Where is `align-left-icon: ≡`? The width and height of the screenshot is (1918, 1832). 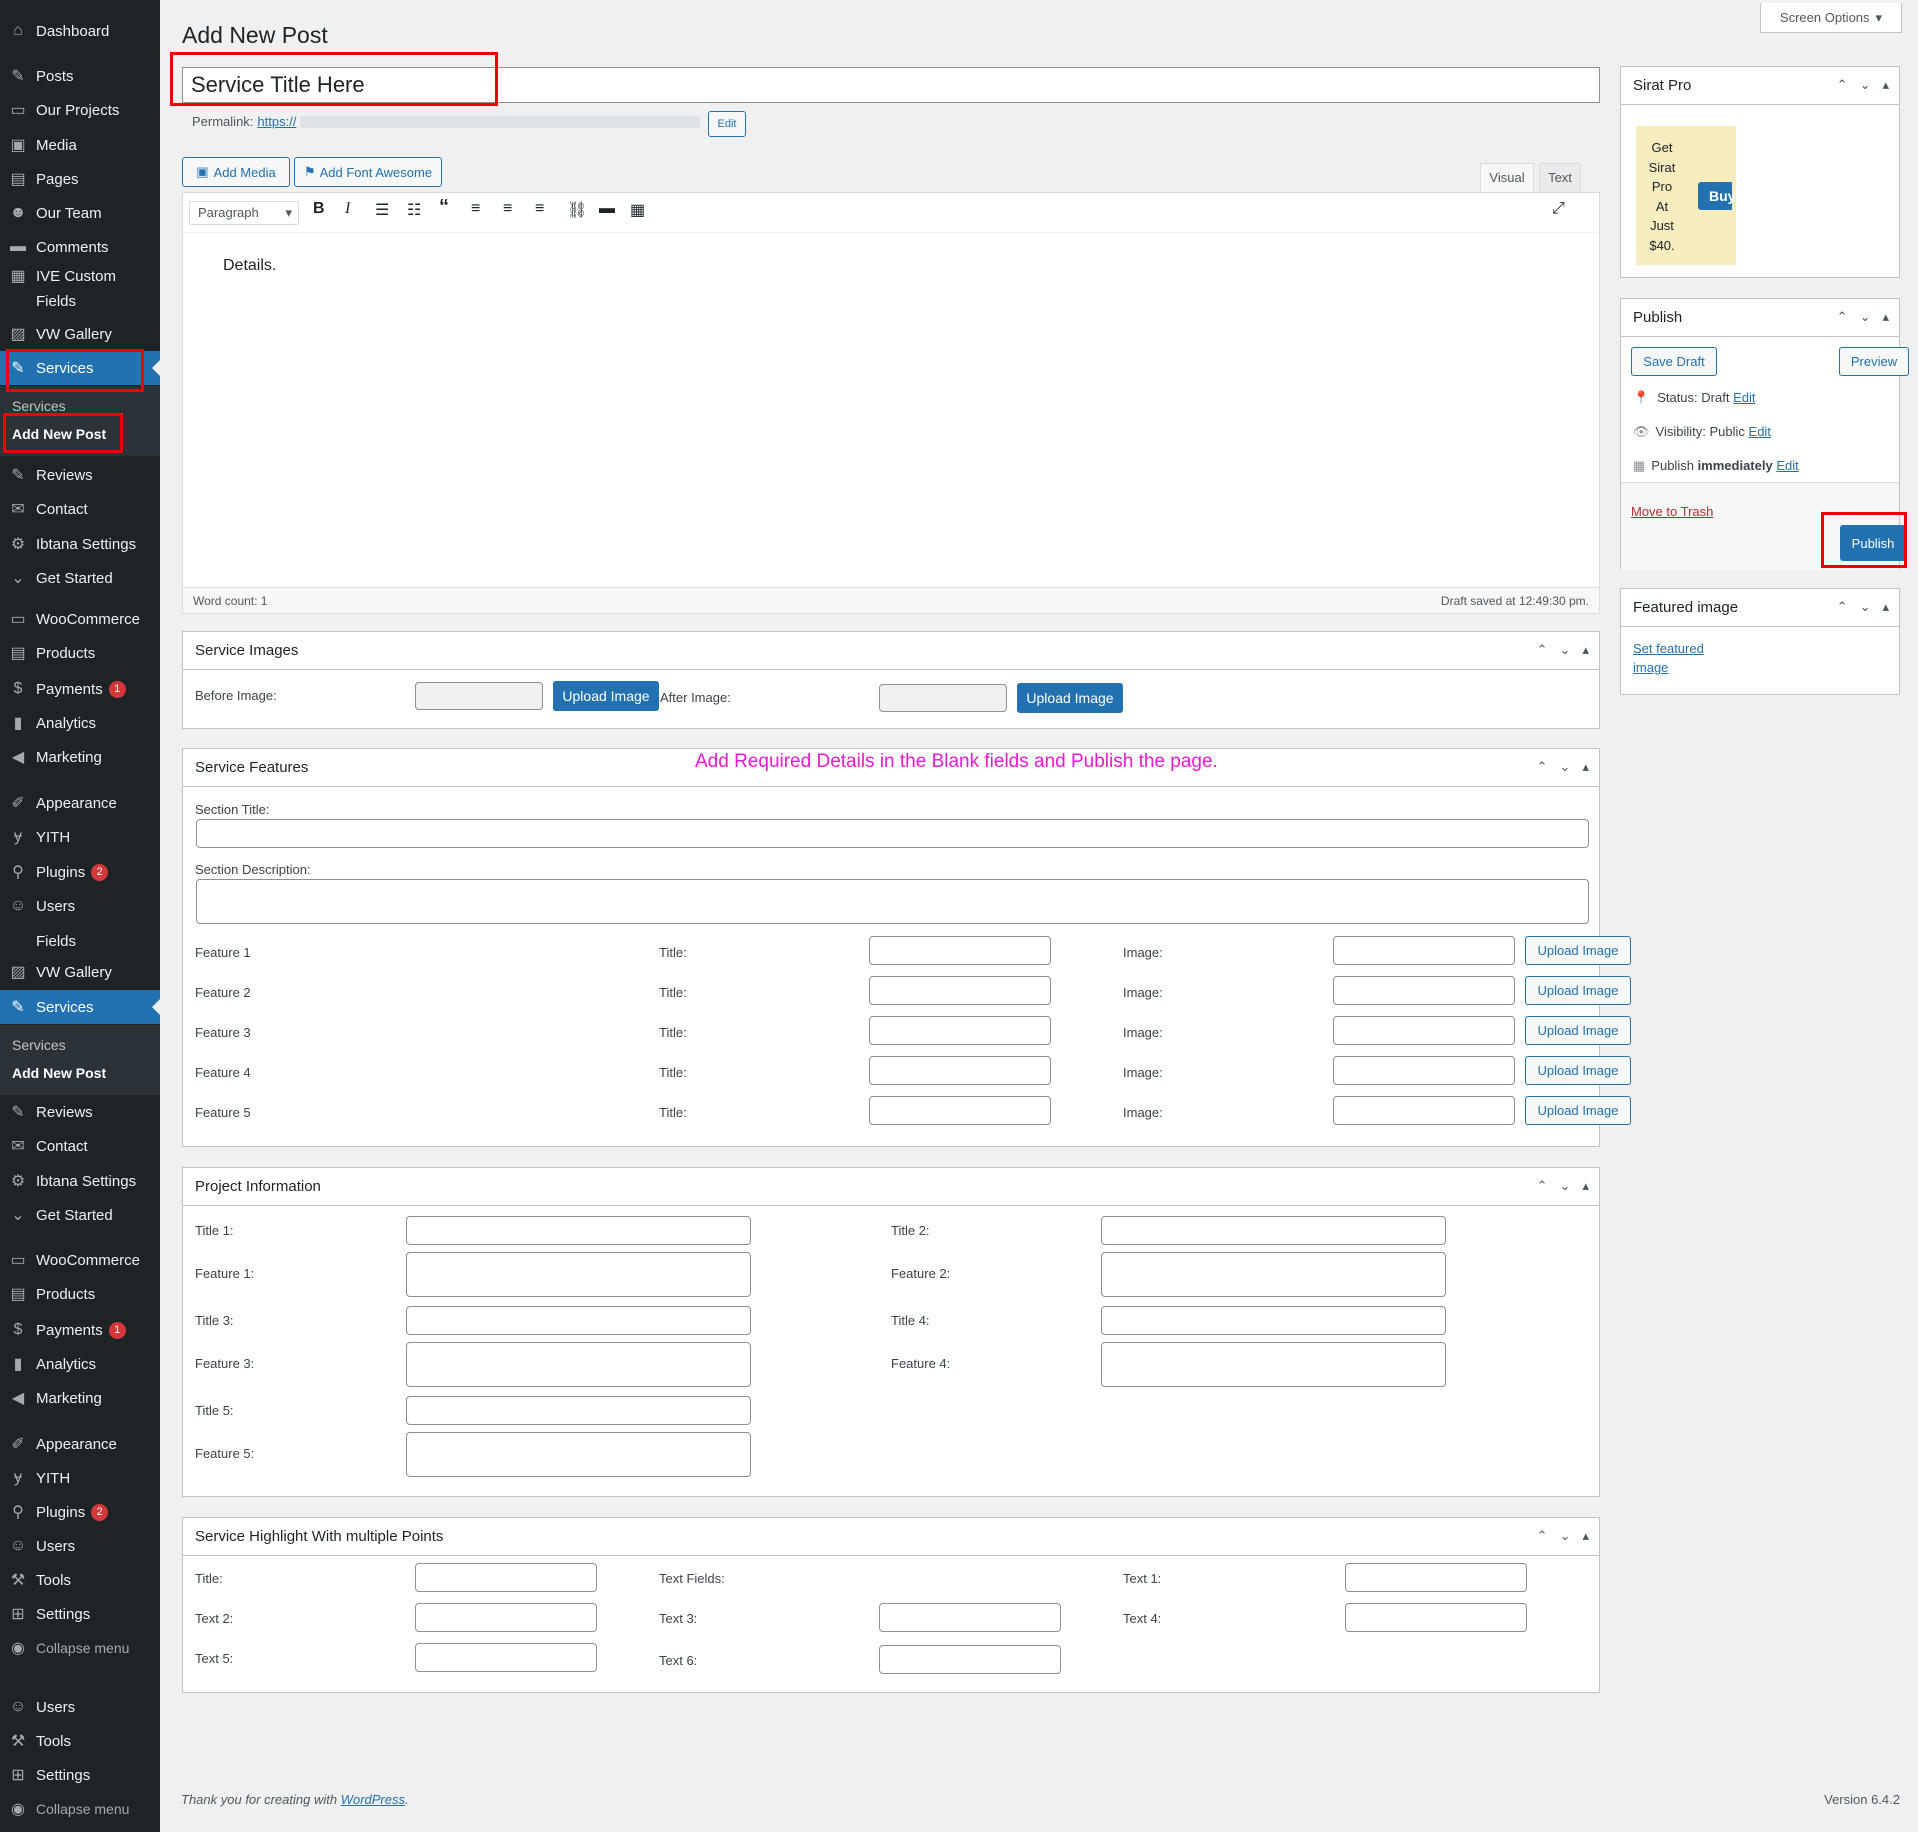
align-left-icon: ≡ is located at coordinates (475, 209).